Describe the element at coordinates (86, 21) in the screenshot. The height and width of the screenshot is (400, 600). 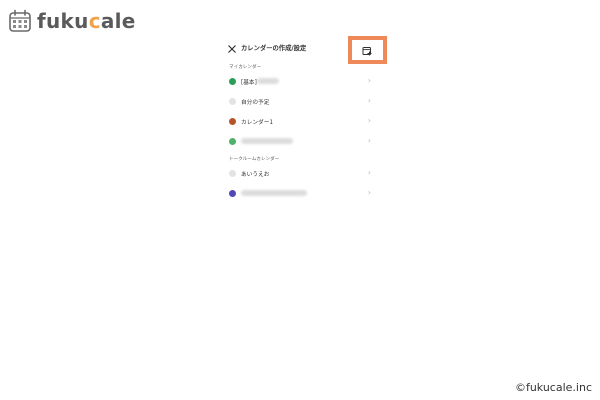
I see `brand-name: fukucale` at that location.